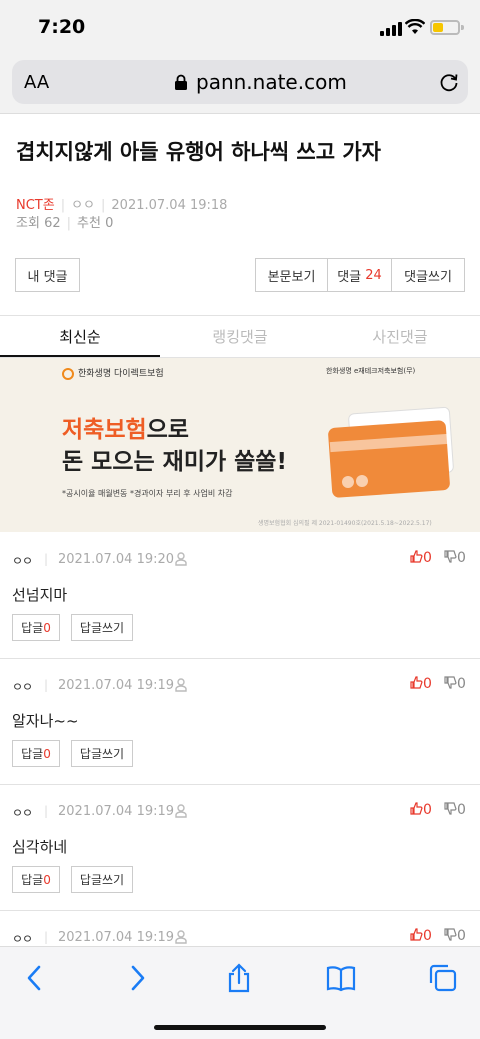  Describe the element at coordinates (83, 205) in the screenshot. I see `article-user: ㅇㅇ` at that location.